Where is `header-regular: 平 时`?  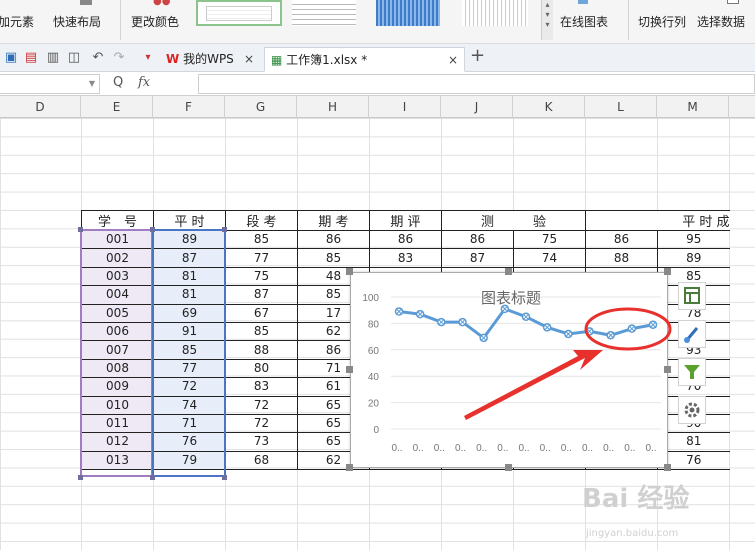 header-regular: 平 时 is located at coordinates (189, 220).